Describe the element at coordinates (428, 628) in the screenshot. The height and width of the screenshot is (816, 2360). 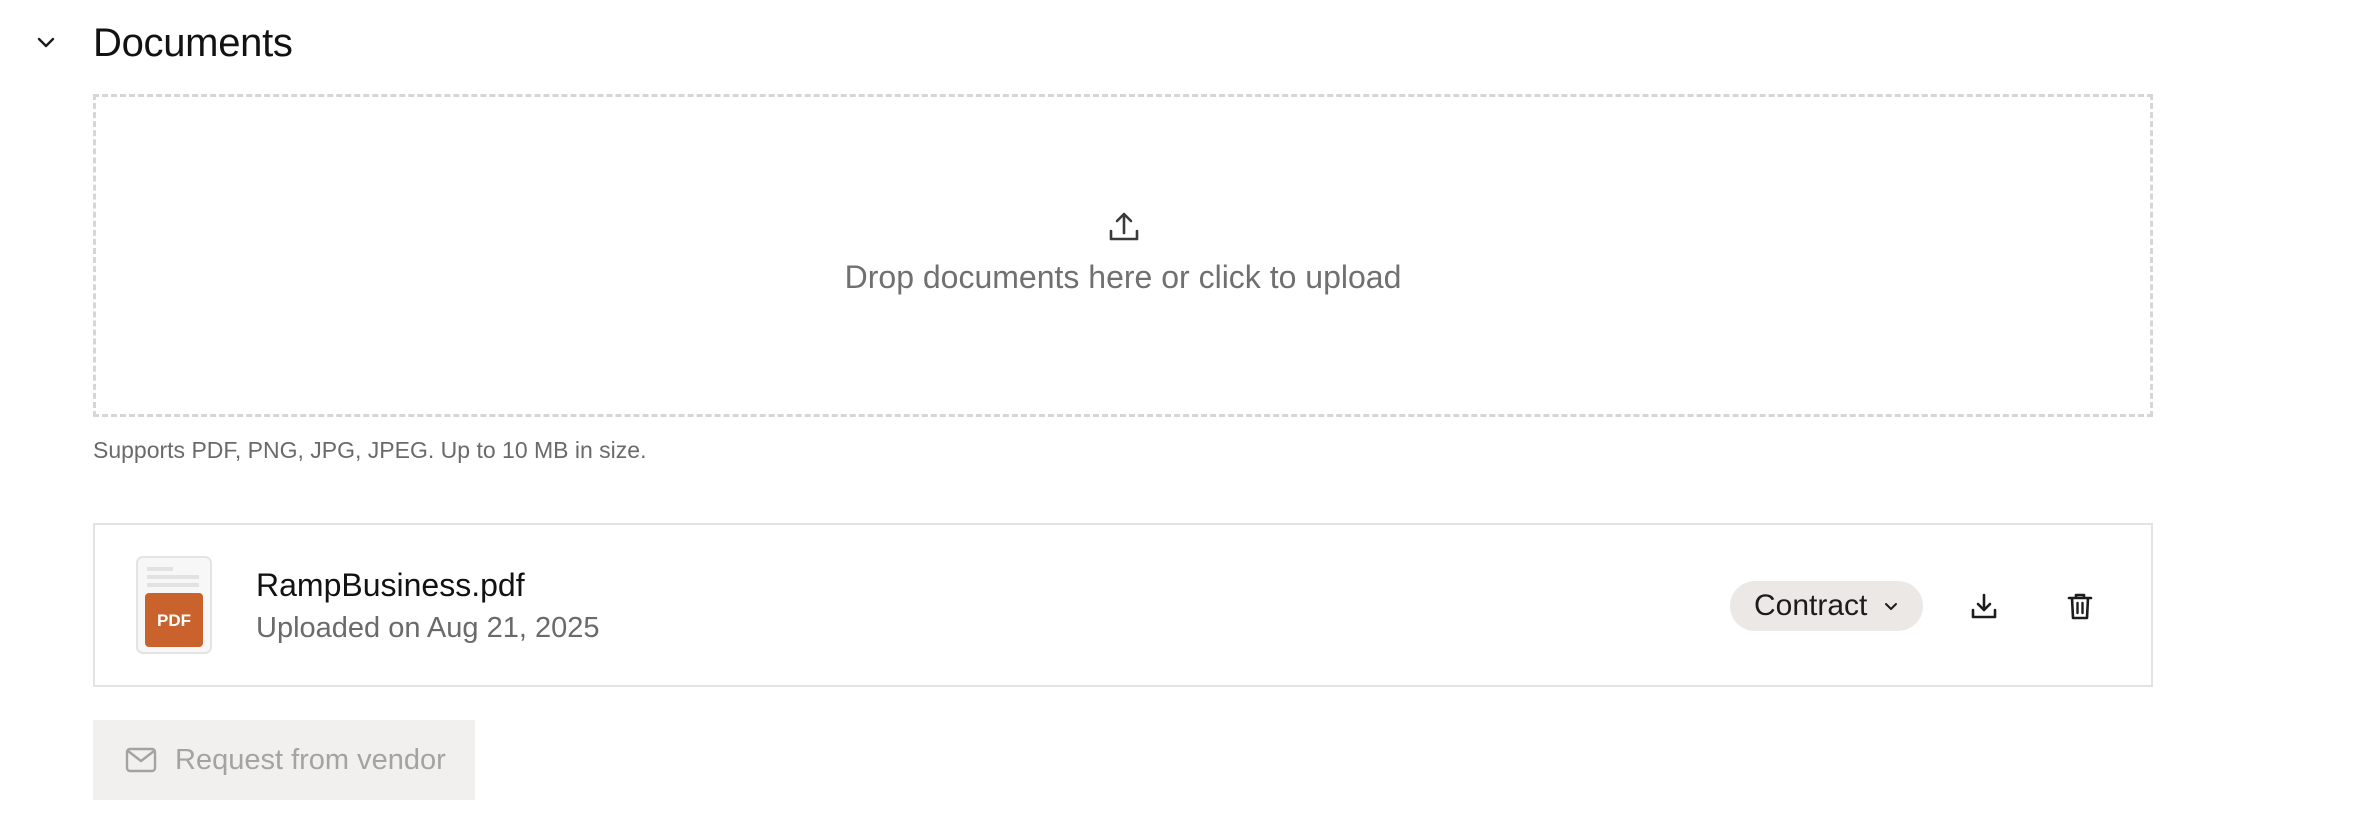
I see `file-upload-date: Uploaded on Aug 21, 2025` at that location.